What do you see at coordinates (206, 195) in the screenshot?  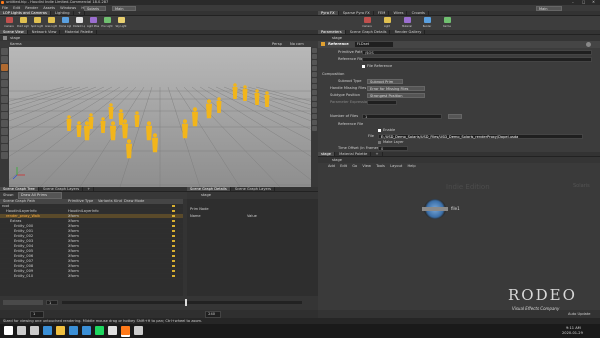 I see `details-path: stage` at bounding box center [206, 195].